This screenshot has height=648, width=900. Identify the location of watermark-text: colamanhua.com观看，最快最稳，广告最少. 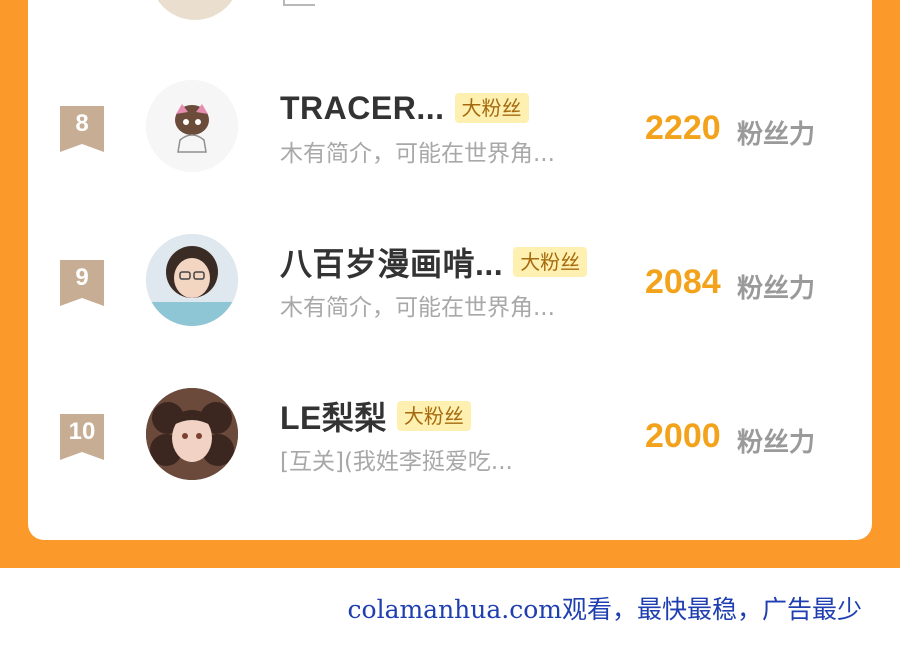
(604, 609).